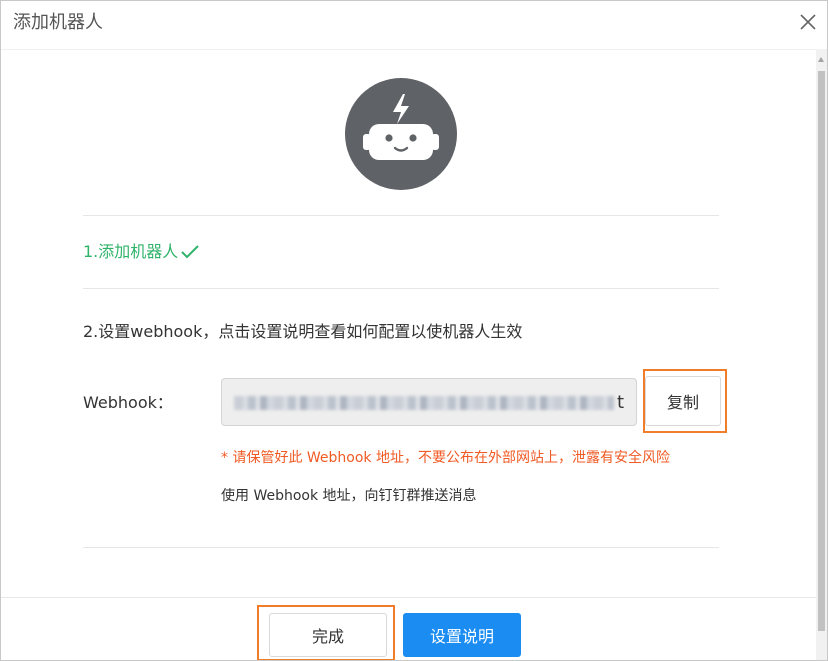  What do you see at coordinates (328, 635) in the screenshot?
I see `done-button: 完成` at bounding box center [328, 635].